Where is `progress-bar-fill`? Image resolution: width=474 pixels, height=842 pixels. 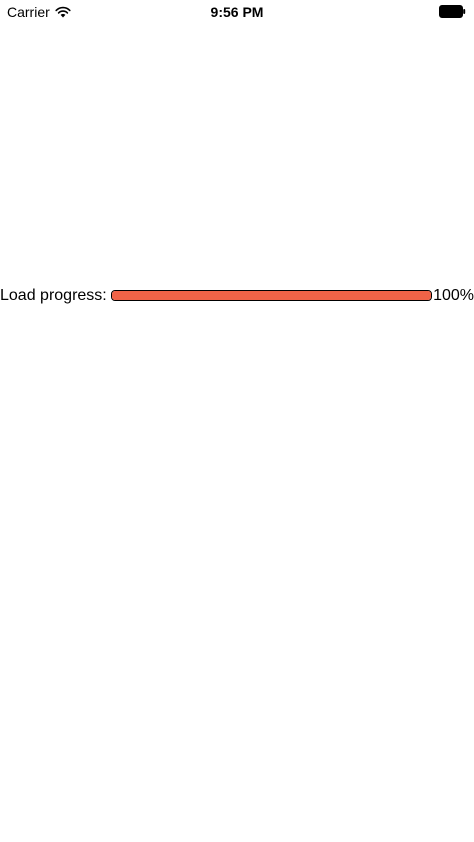
progress-bar-fill is located at coordinates (271, 295).